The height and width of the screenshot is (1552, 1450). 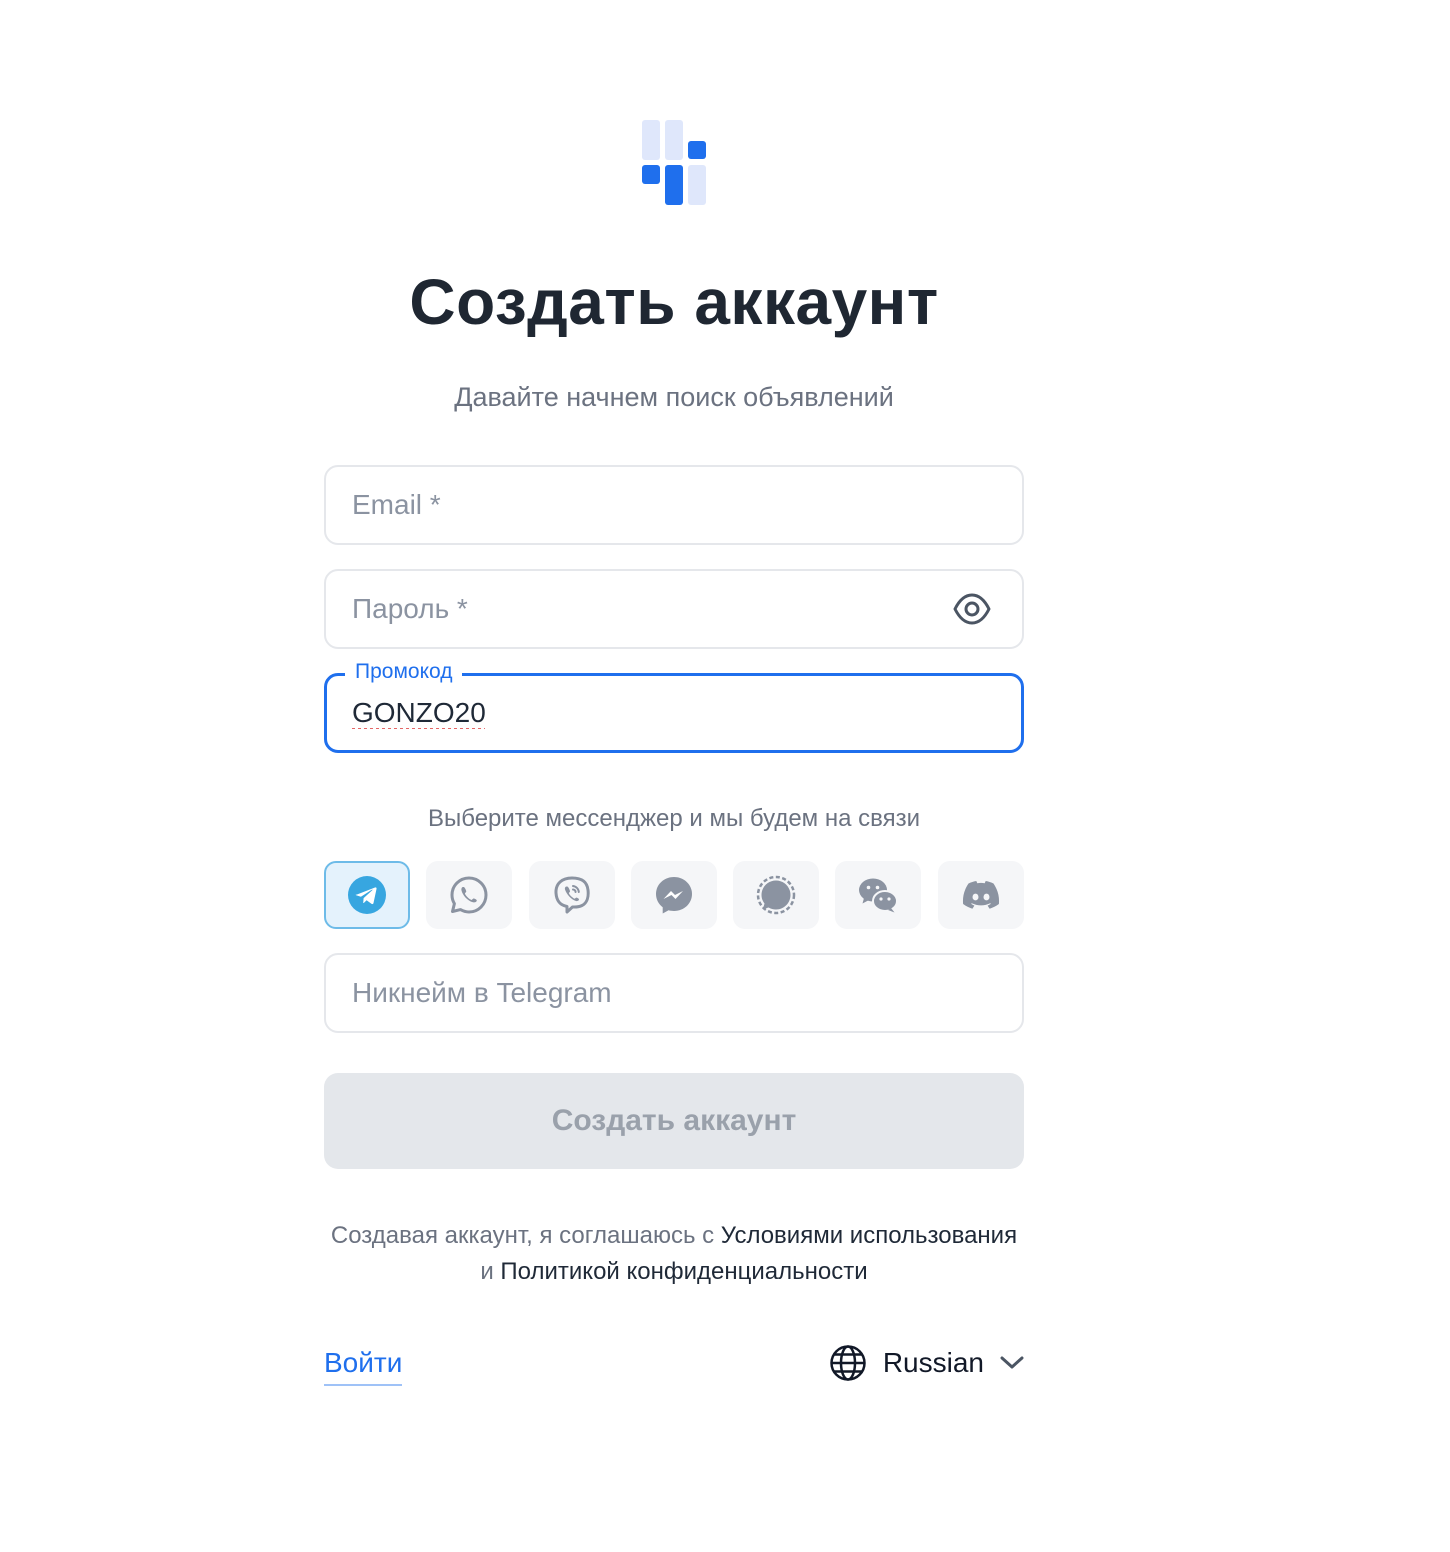 I want to click on telegram-icon, so click(x=367, y=895).